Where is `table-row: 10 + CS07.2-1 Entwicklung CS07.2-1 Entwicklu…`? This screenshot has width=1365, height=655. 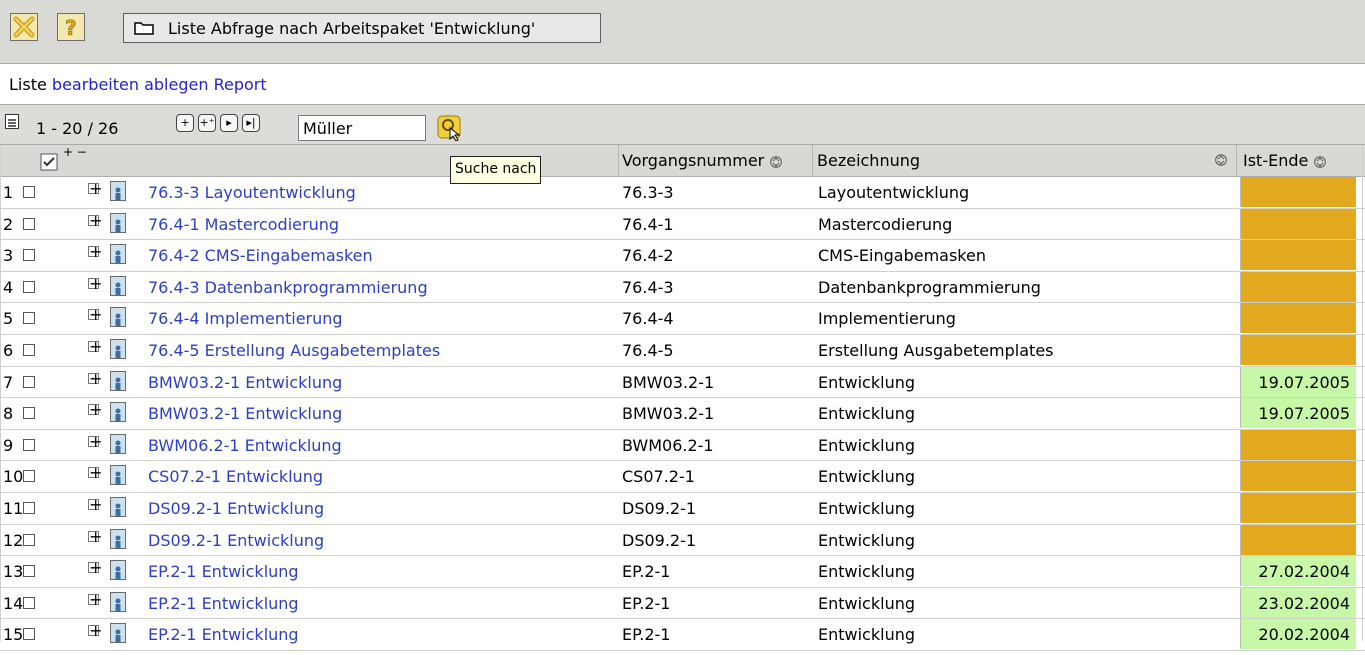 table-row: 10 + CS07.2-1 Entwicklung CS07.2-1 Entwicklu… is located at coordinates (682, 477).